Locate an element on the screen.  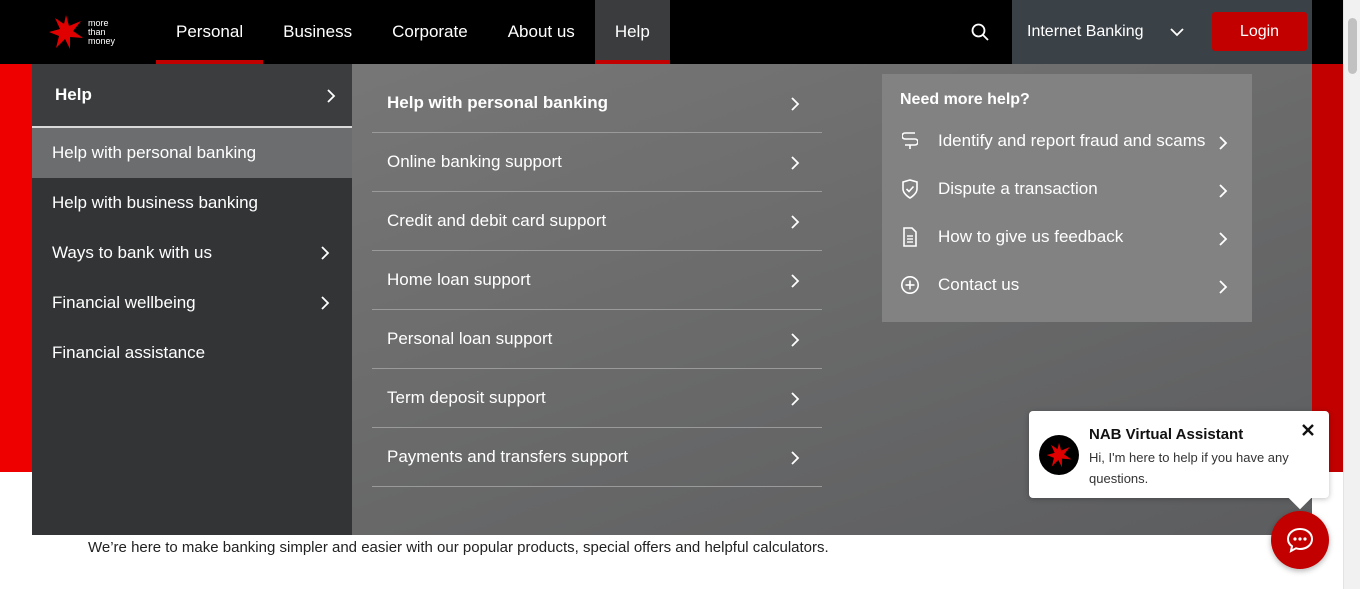
mid-item-label: Payments and transfers support is located at coordinates (507, 456).